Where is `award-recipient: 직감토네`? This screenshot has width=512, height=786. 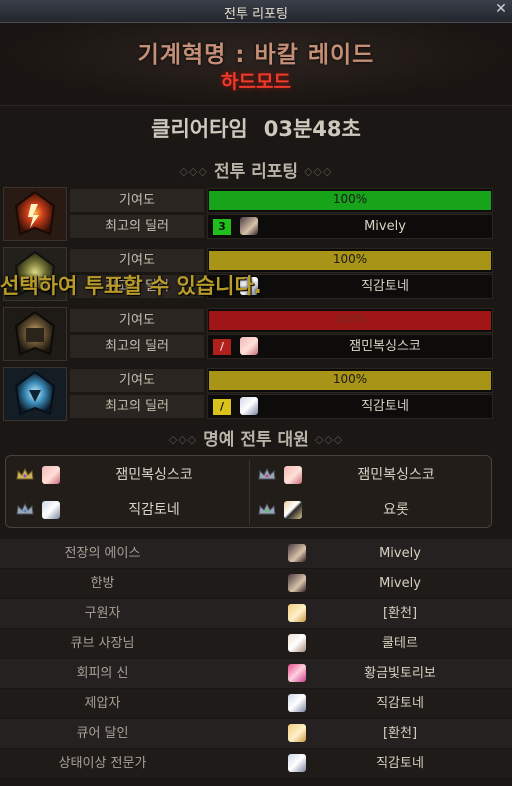 award-recipient: 직감토네 is located at coordinates (400, 763).